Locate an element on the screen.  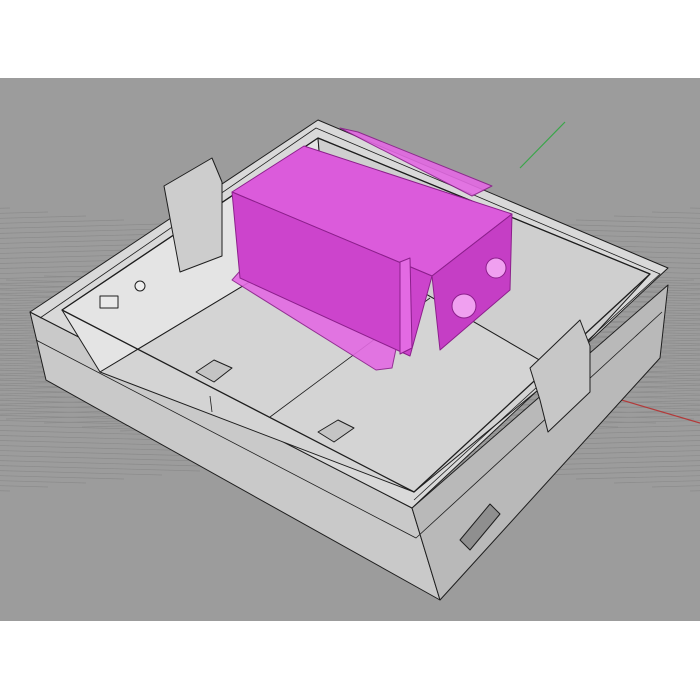
terminal-connector-top is located at coordinates (496, 268).